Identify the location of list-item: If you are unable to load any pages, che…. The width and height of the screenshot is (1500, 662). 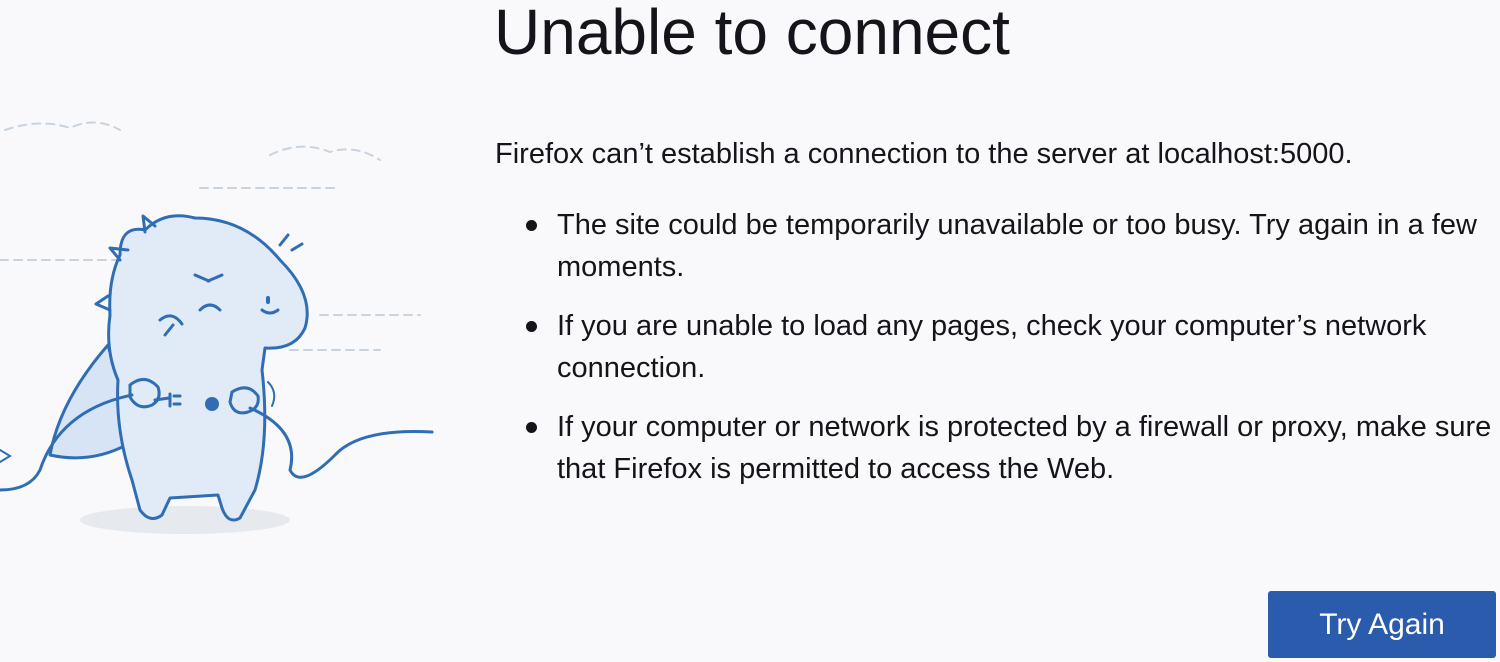
(1011, 347).